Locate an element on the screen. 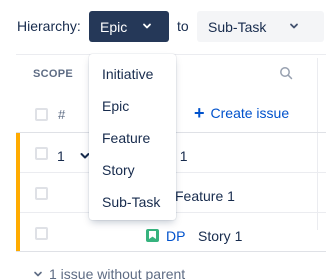 Image resolution: width=326 pixels, height=280 pixels. select-all-checkbox is located at coordinates (41, 114).